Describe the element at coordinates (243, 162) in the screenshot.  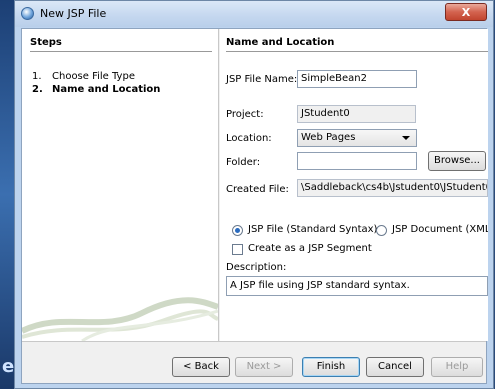
I see `folder-label: Folder:` at that location.